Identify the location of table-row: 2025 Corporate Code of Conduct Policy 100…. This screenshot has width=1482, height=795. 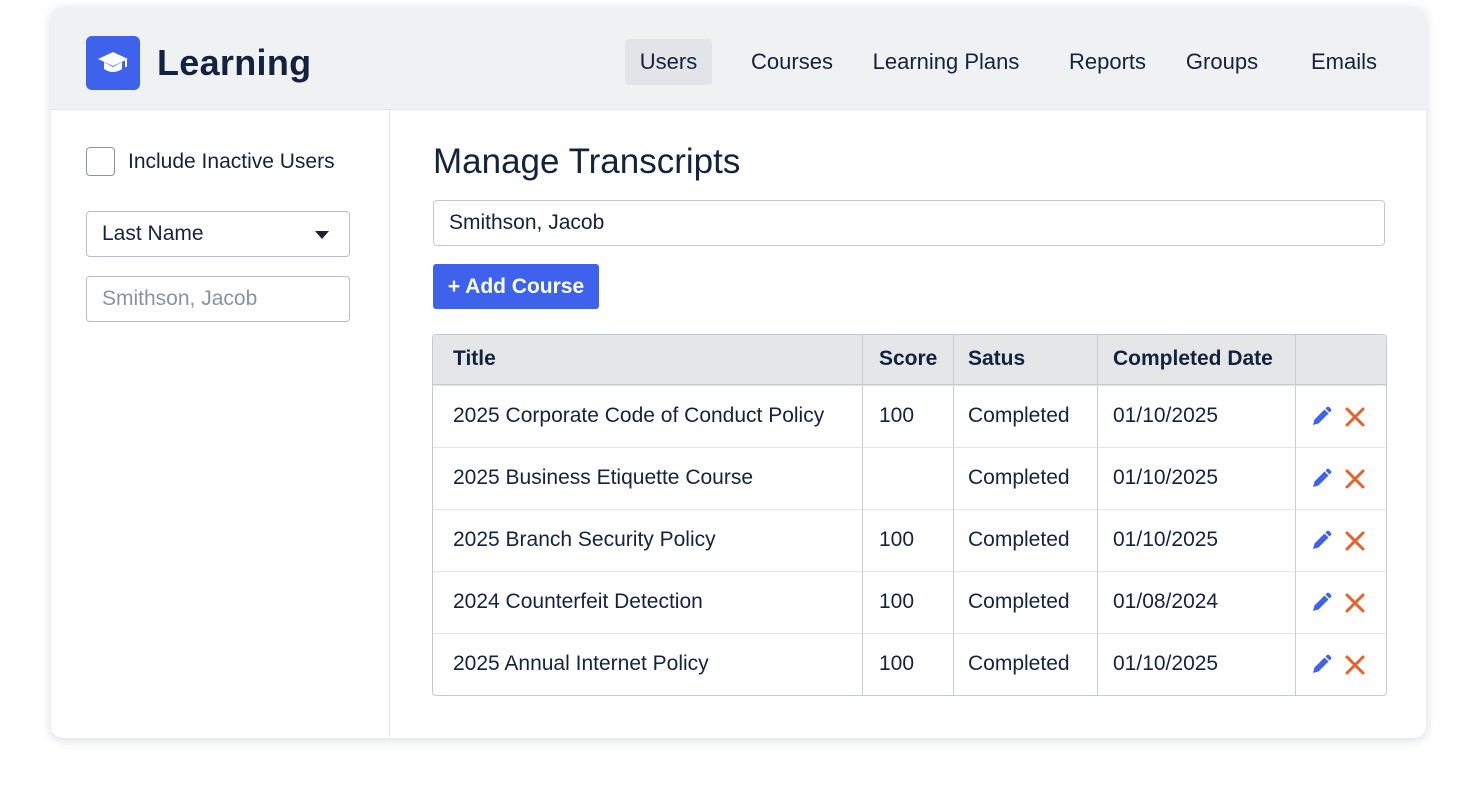
(909, 415).